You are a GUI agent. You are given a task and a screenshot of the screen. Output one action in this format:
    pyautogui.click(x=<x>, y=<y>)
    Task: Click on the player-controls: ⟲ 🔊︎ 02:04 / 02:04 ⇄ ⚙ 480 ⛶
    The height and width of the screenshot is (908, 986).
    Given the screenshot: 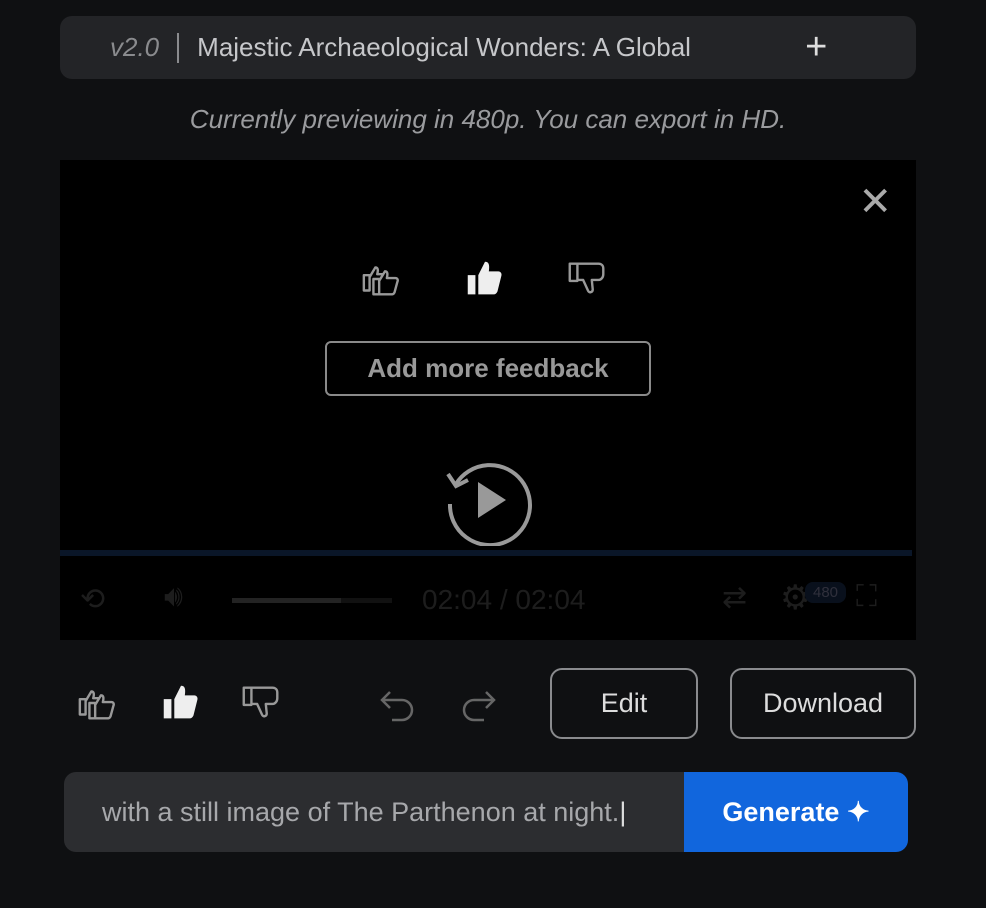 What is the action you would take?
    pyautogui.click(x=488, y=601)
    